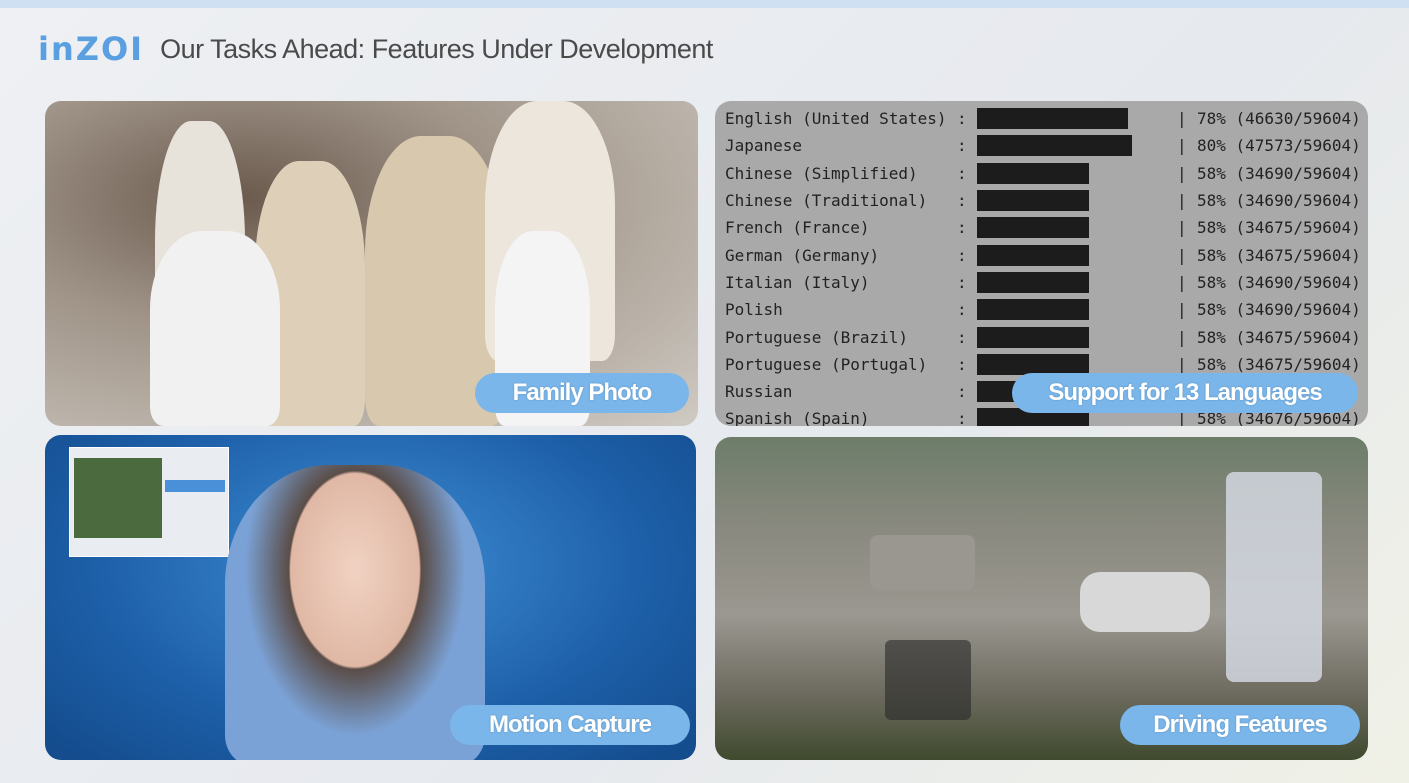 The width and height of the screenshot is (1409, 783). What do you see at coordinates (1145, 602) in the screenshot?
I see `car-image` at bounding box center [1145, 602].